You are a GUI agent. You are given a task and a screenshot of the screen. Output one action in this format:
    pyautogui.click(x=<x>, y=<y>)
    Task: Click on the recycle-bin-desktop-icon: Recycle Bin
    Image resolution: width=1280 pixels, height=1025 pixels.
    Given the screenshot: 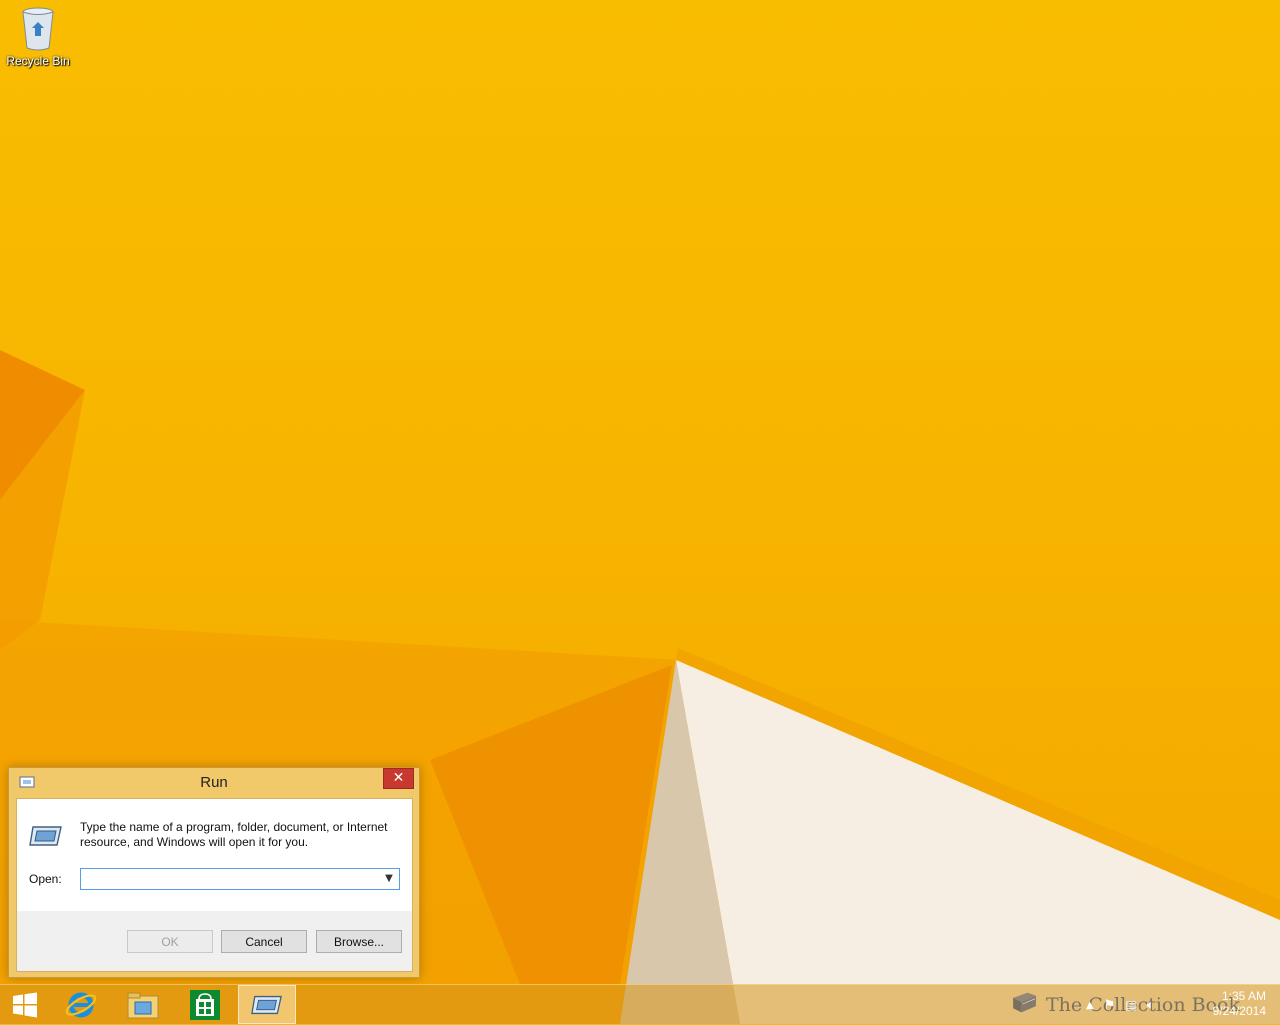 What is the action you would take?
    pyautogui.click(x=38, y=39)
    